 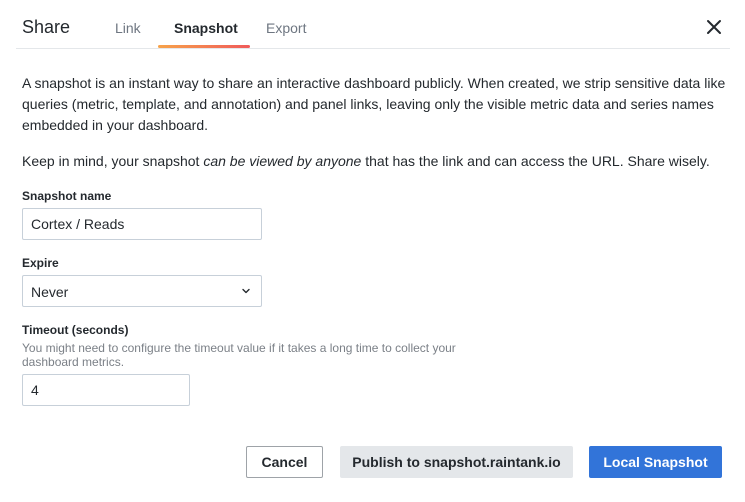 What do you see at coordinates (142, 224) in the screenshot?
I see `snapshot-name-input` at bounding box center [142, 224].